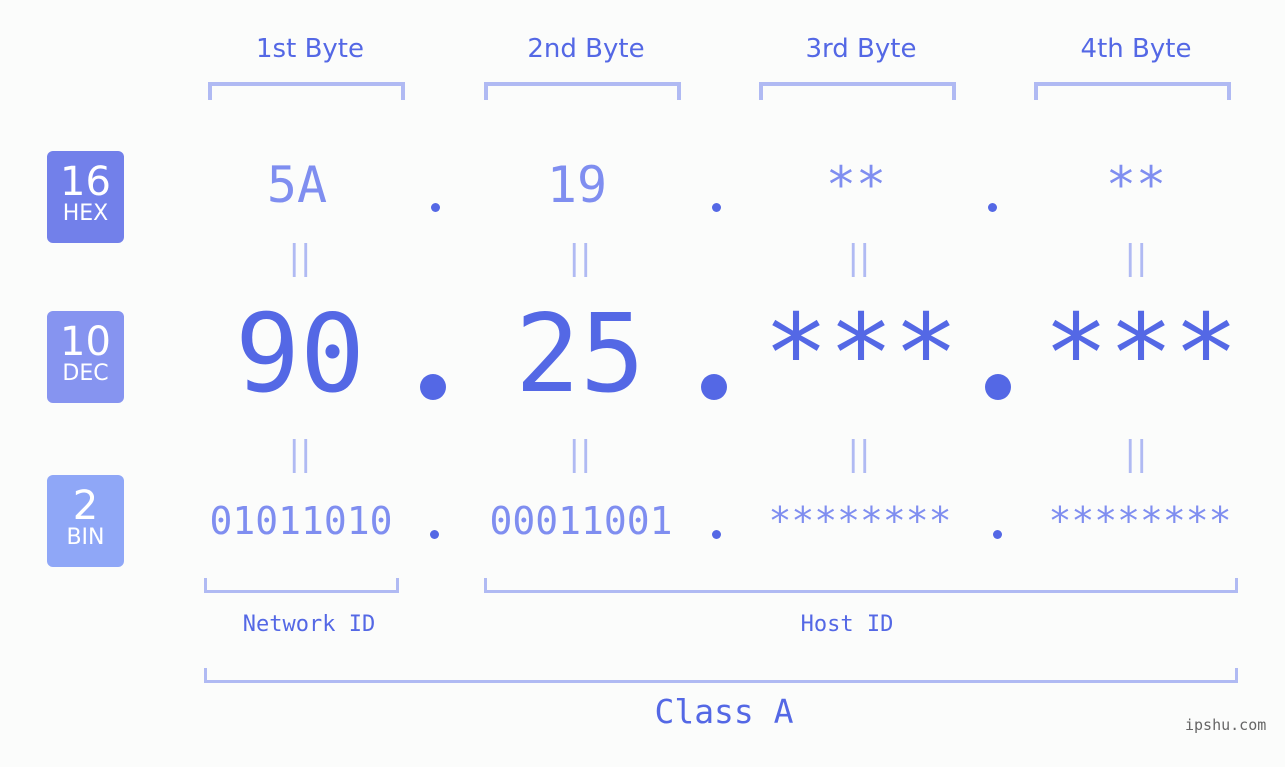 The height and width of the screenshot is (767, 1285). I want to click on hex-byte-1: 5A, so click(297, 185).